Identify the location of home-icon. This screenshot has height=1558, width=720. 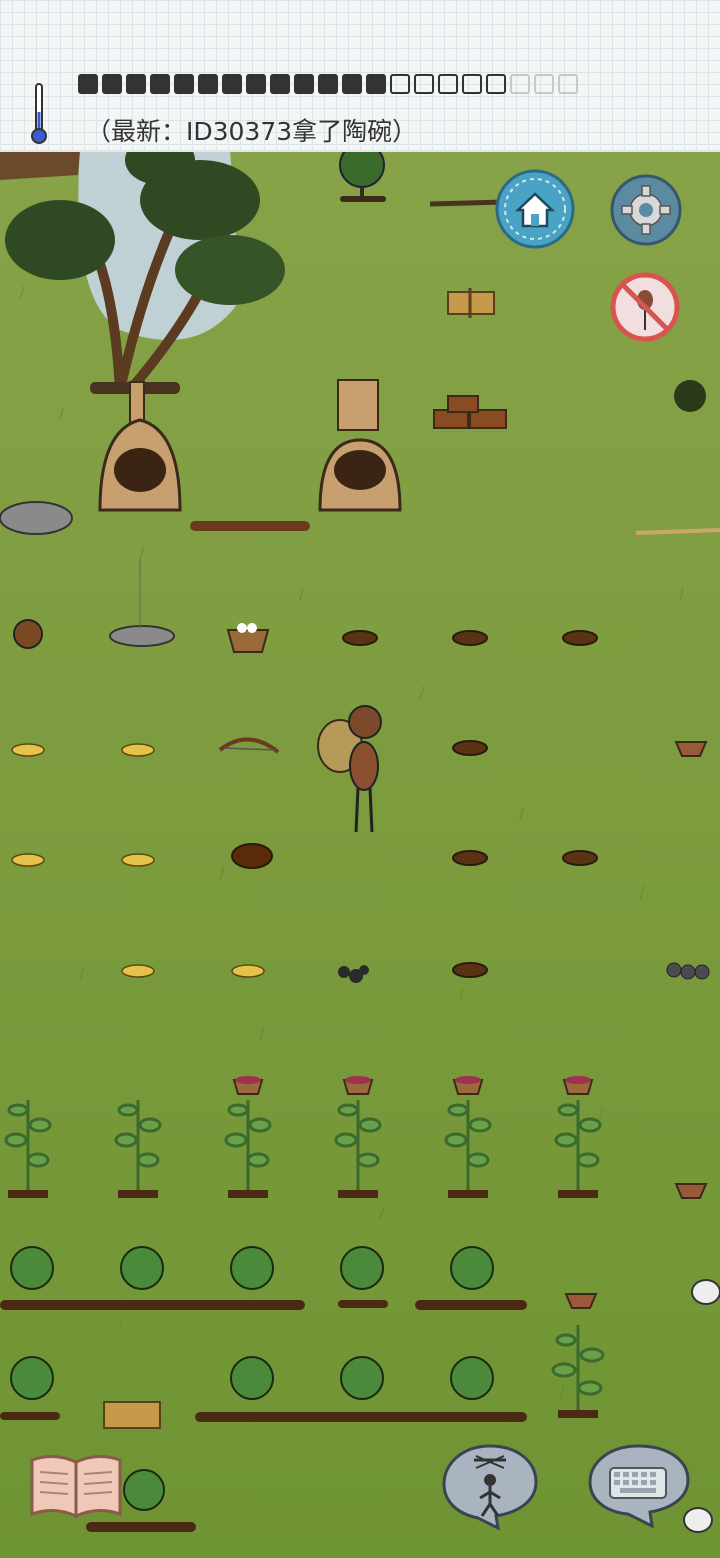
(535, 209).